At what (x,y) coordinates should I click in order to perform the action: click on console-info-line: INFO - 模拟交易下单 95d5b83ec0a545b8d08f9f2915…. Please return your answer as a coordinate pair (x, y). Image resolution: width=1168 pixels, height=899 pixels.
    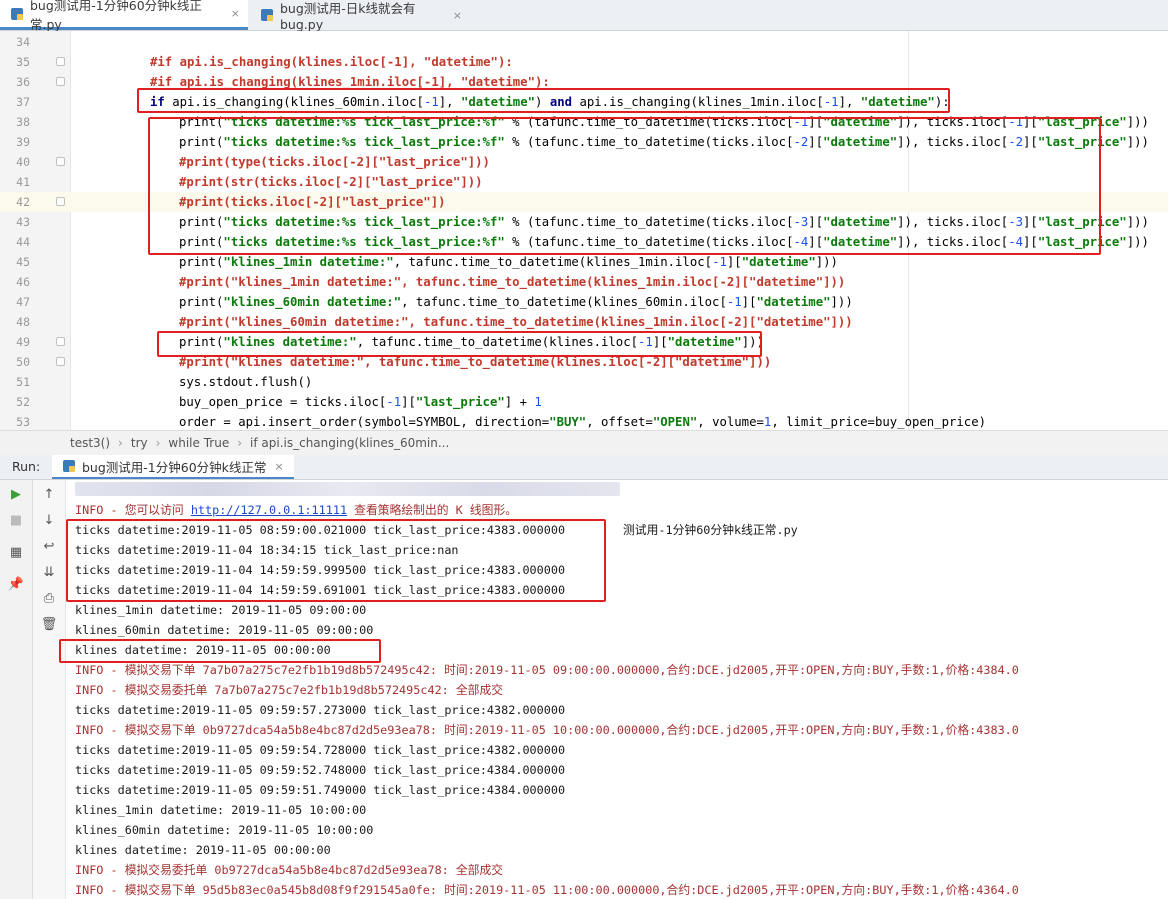
    Looking at the image, I should click on (547, 890).